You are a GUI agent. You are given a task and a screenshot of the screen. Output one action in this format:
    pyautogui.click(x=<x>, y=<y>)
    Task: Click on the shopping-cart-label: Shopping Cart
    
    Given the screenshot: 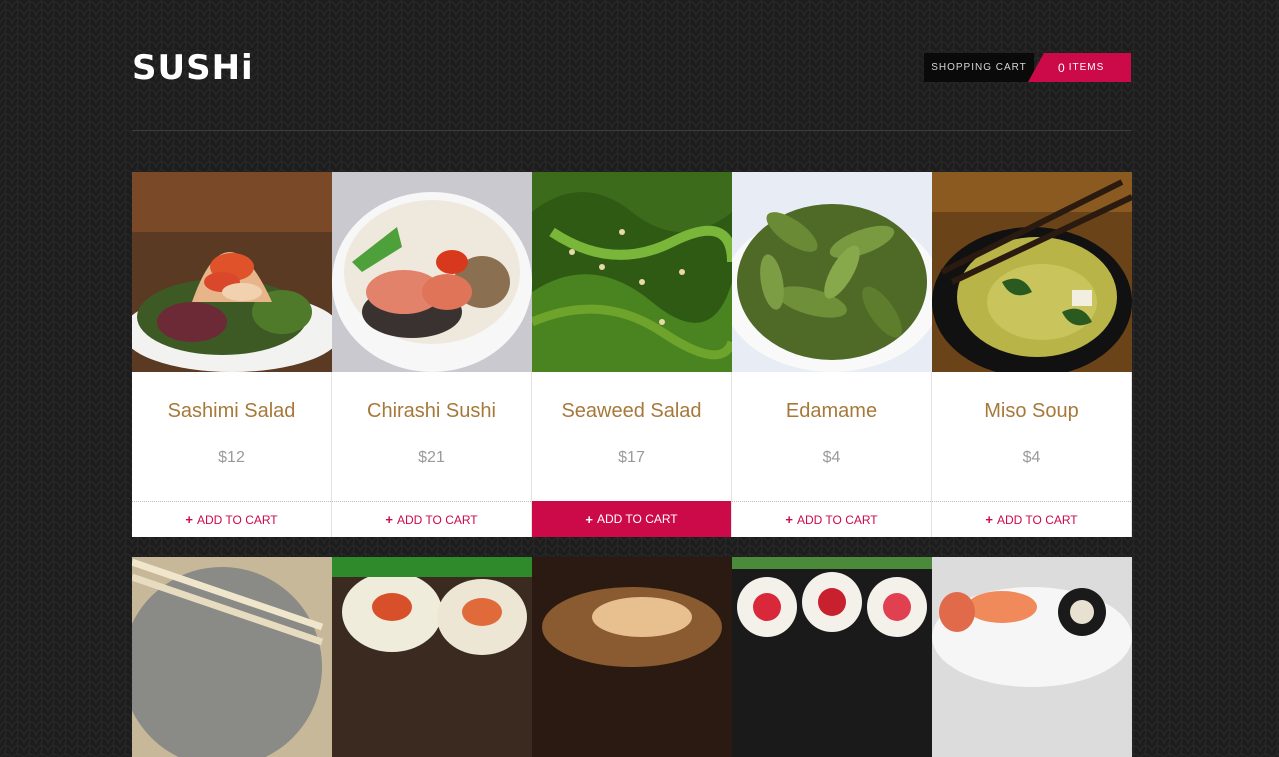 What is the action you would take?
    pyautogui.click(x=979, y=67)
    